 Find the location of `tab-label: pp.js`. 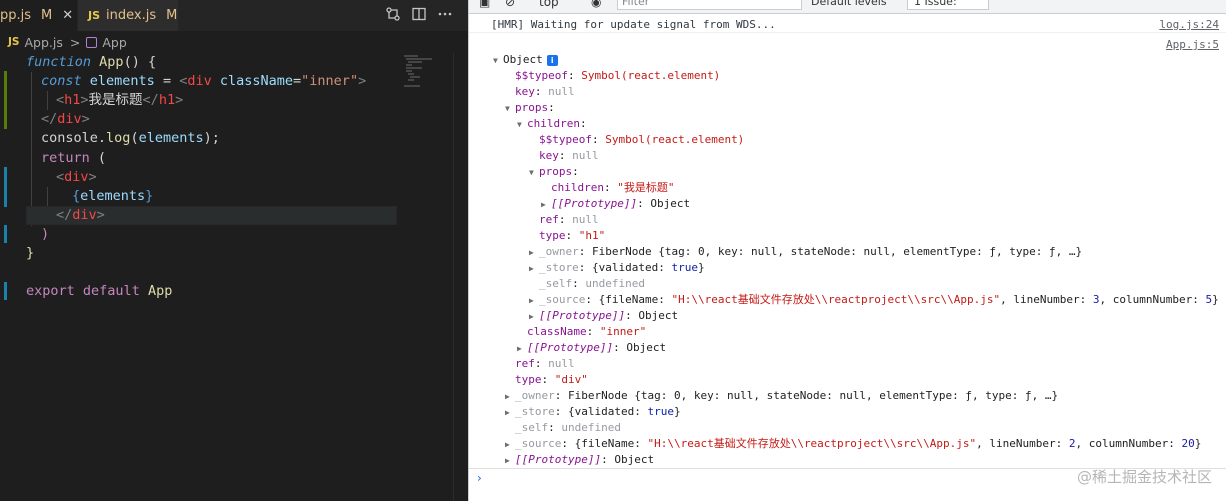

tab-label: pp.js is located at coordinates (16, 15).